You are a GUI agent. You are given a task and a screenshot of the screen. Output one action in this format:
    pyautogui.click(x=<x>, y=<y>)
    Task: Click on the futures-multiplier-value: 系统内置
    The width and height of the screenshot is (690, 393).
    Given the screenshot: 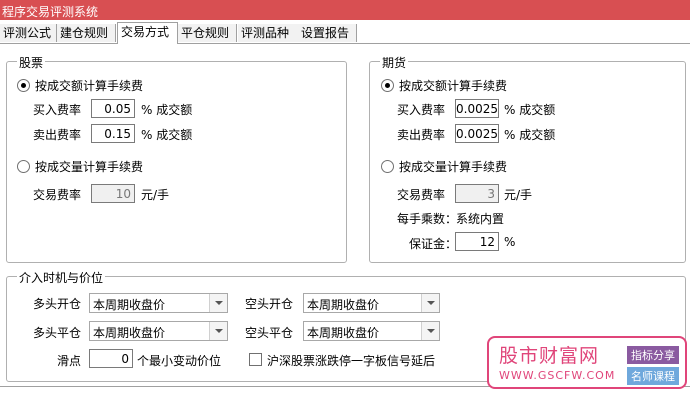 What is the action you would take?
    pyautogui.click(x=480, y=219)
    